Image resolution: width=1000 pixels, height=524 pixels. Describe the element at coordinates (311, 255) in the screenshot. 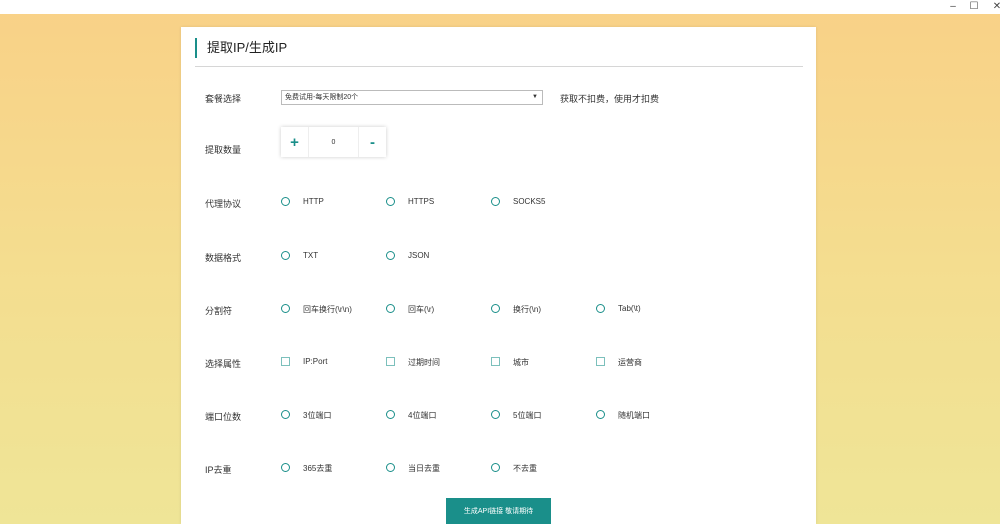

I see `option-label: TXT` at that location.